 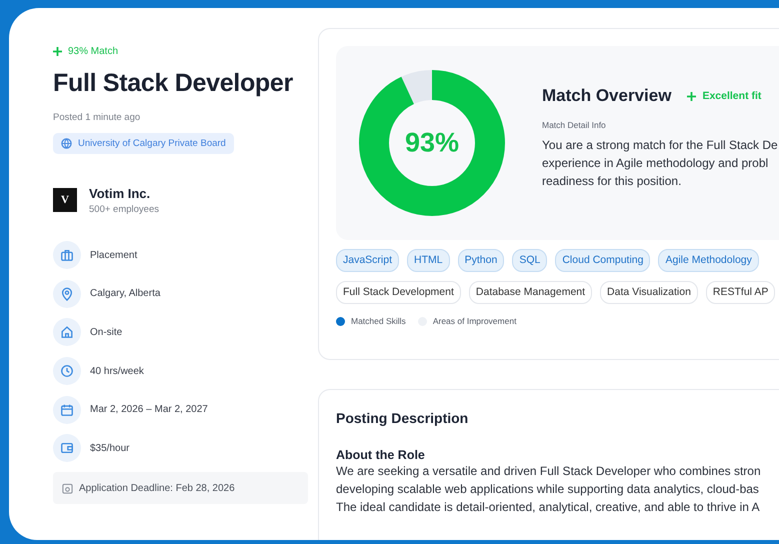 What do you see at coordinates (125, 294) in the screenshot?
I see `detail-text: Calgary, Alberta` at bounding box center [125, 294].